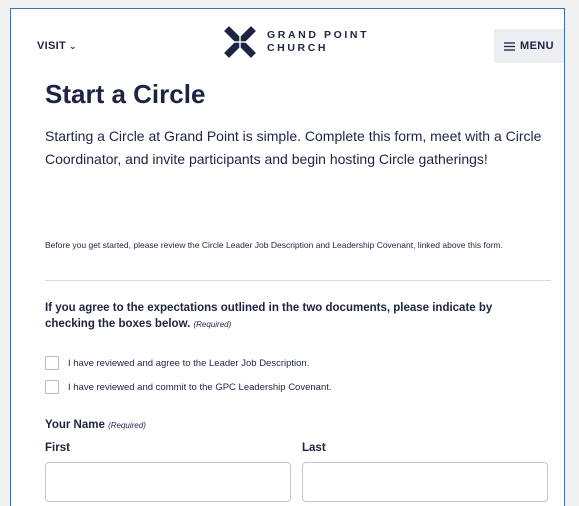 This screenshot has height=506, width=579. I want to click on church-logo-icon, so click(240, 42).